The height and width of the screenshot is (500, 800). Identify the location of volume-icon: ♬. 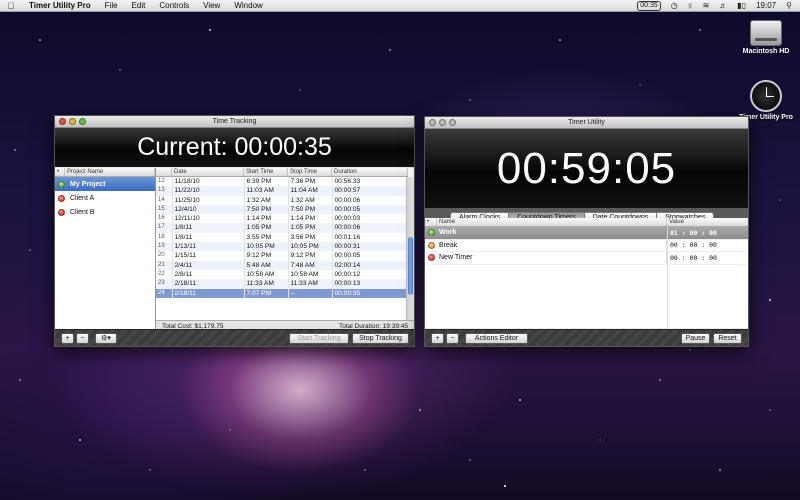
(723, 5).